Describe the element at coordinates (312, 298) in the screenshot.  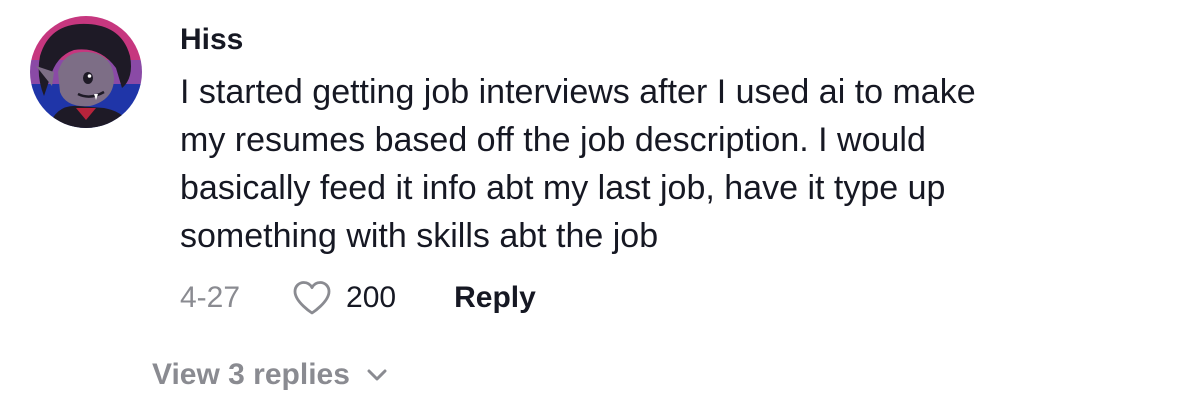
I see `heart-outline-icon` at that location.